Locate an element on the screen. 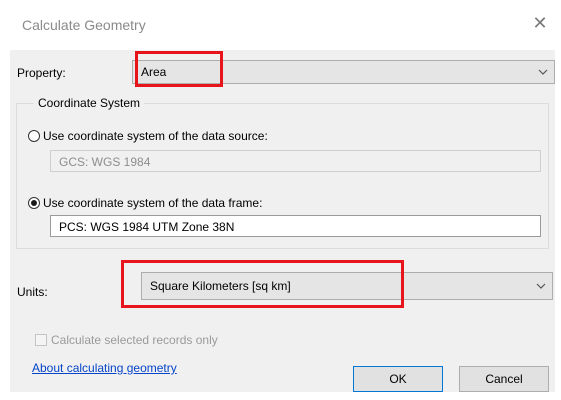 The height and width of the screenshot is (400, 561). property-value: Area is located at coordinates (154, 72).